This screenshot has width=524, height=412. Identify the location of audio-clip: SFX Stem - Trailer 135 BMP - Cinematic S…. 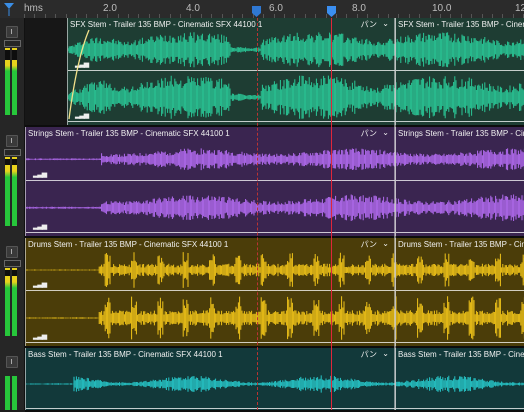
(459, 71).